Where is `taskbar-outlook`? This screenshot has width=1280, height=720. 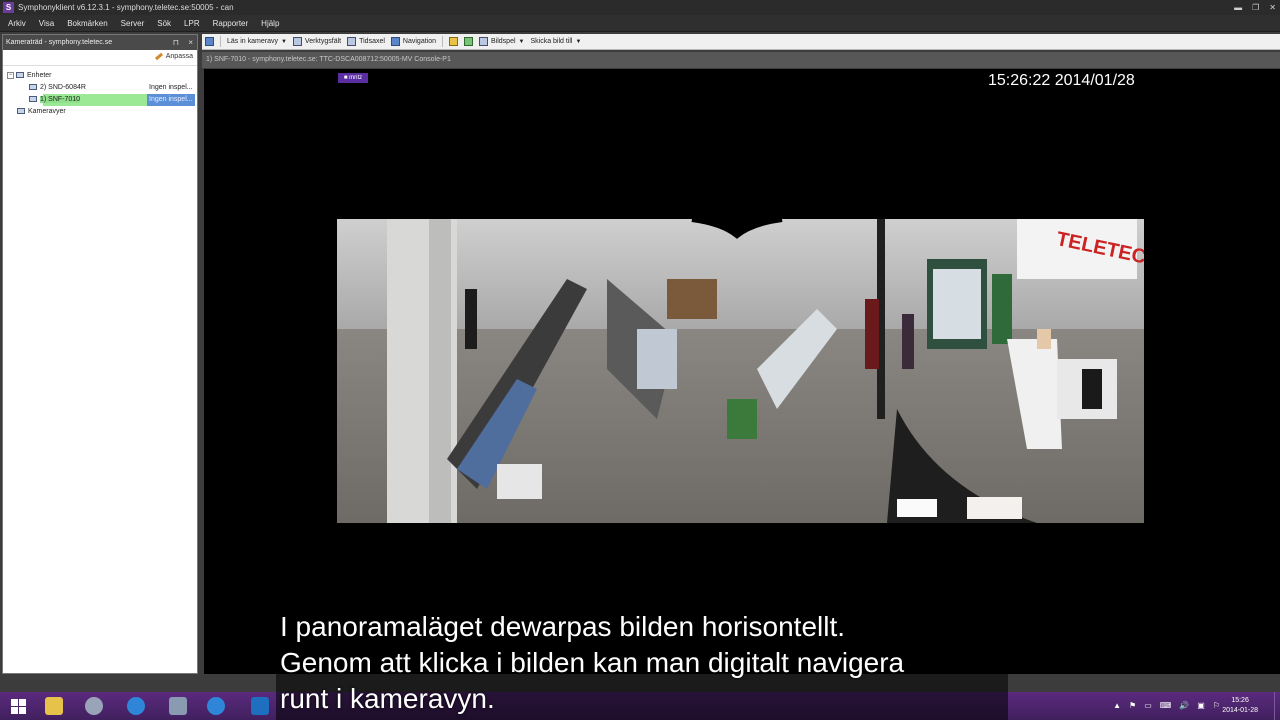 taskbar-outlook is located at coordinates (260, 706).